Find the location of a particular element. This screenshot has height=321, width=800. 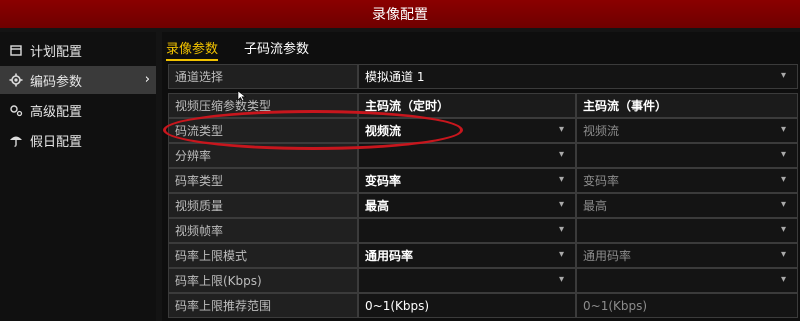

tab-substream-params: 子码流参数 is located at coordinates (276, 47).